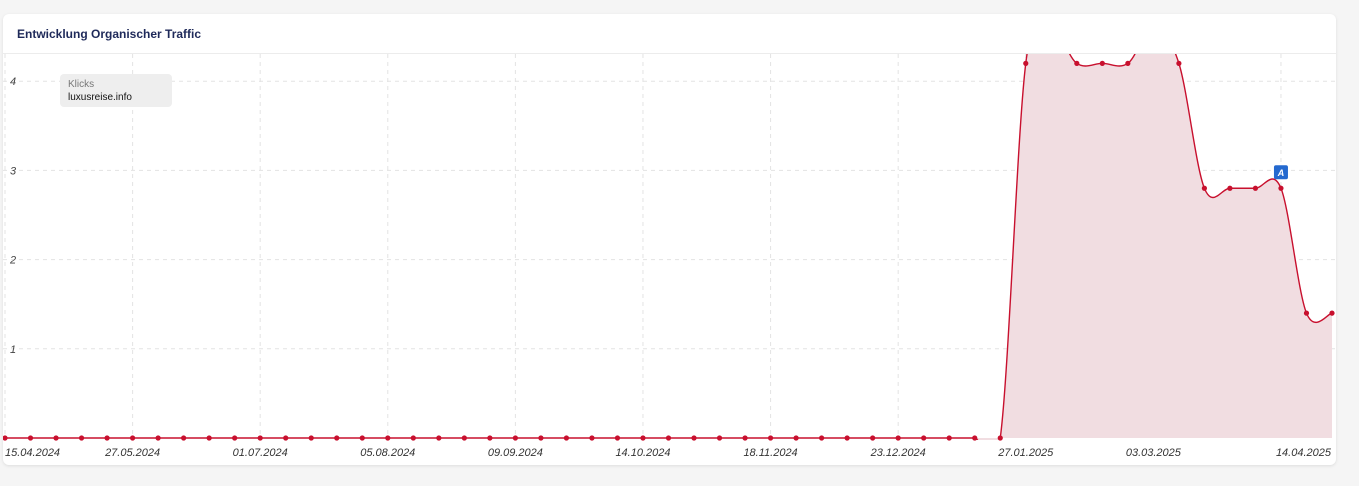  I want to click on x-tick-label: 09.09.2024, so click(515, 453).